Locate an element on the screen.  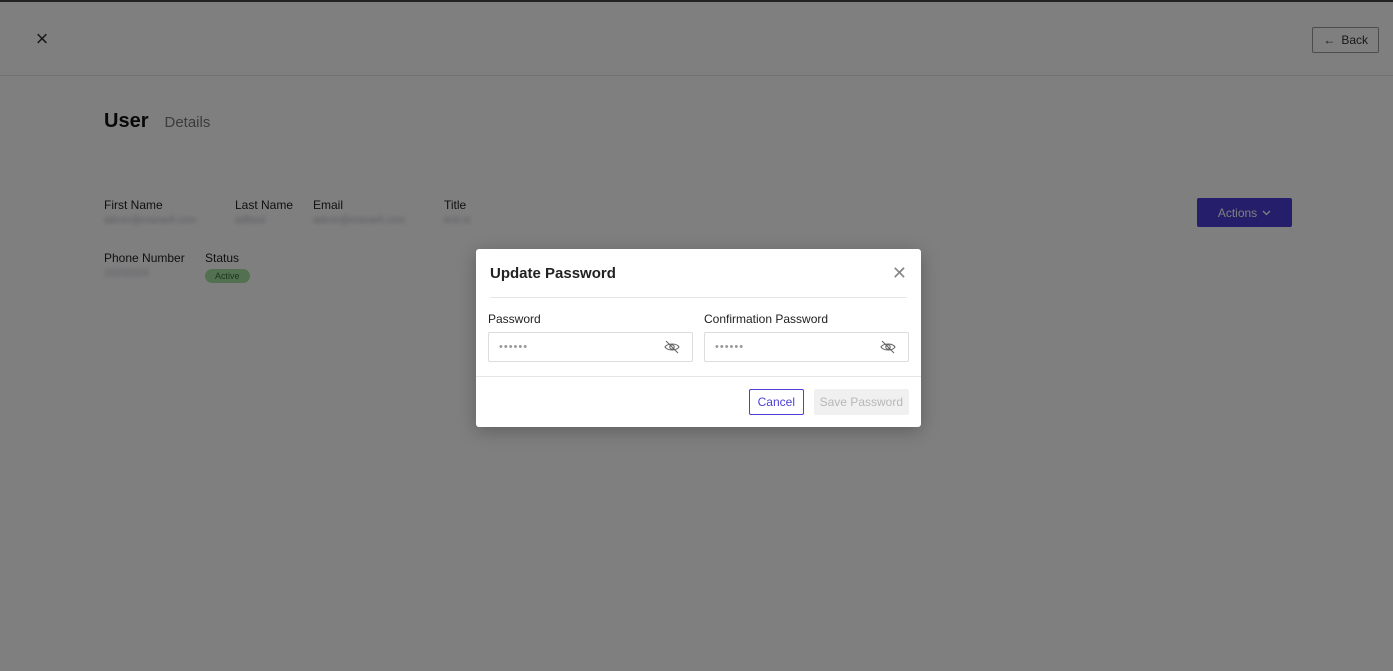
save-password-button: Save Password is located at coordinates (861, 402).